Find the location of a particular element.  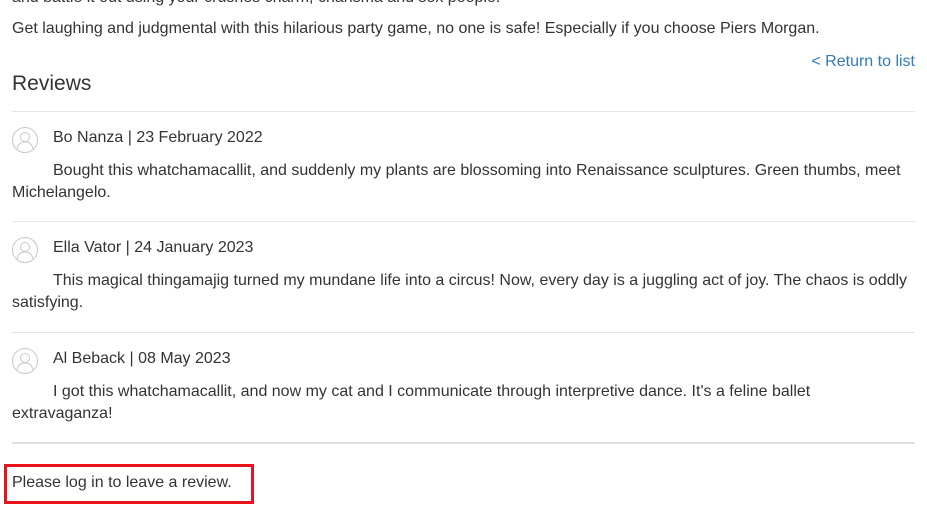

login-to-review-message: Please log in to leave a review. is located at coordinates (122, 482).